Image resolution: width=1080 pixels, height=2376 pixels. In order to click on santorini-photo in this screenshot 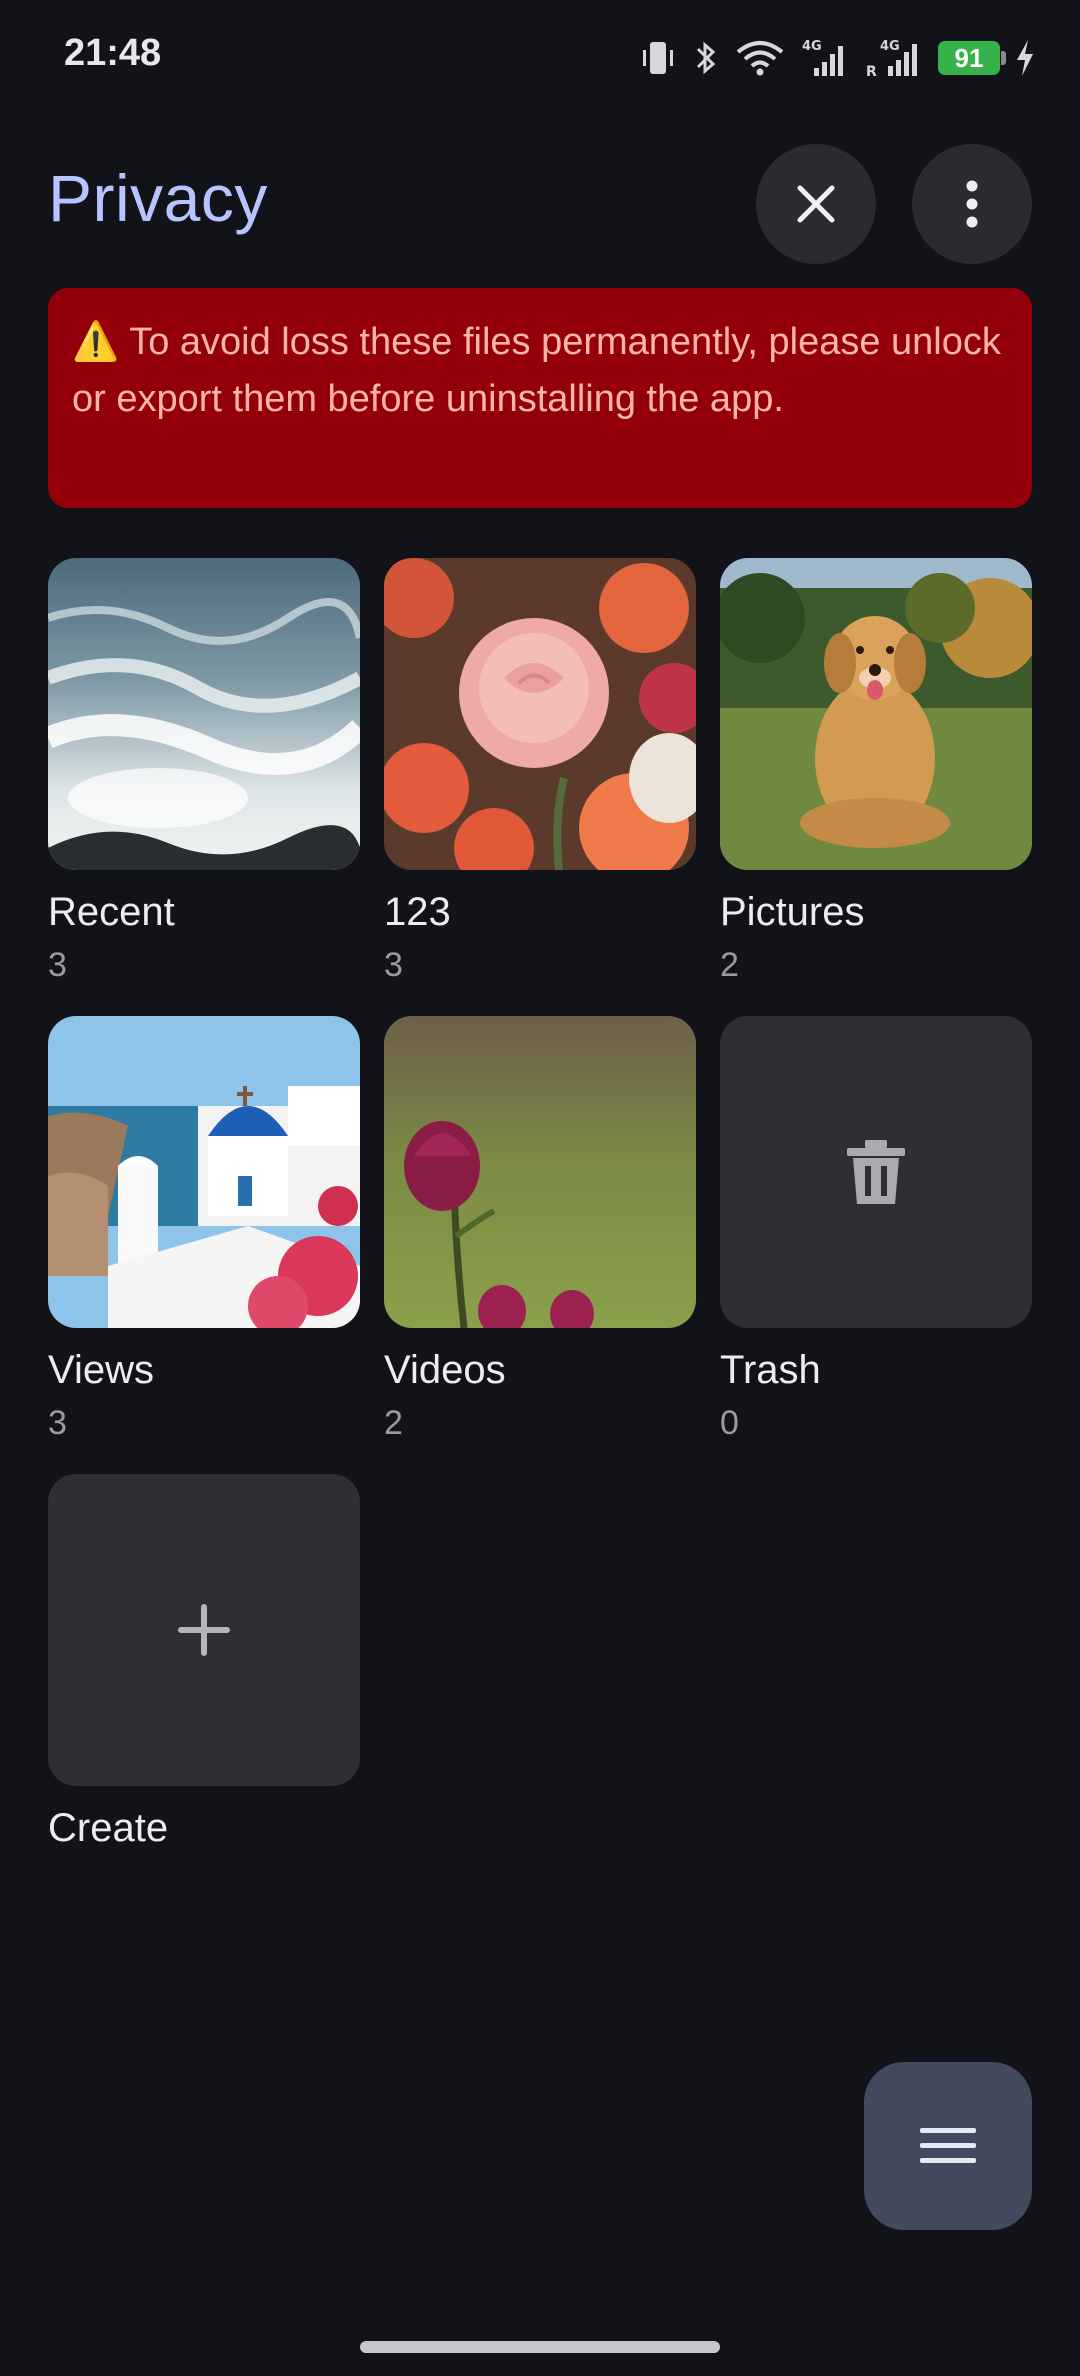, I will do `click(204, 1172)`.